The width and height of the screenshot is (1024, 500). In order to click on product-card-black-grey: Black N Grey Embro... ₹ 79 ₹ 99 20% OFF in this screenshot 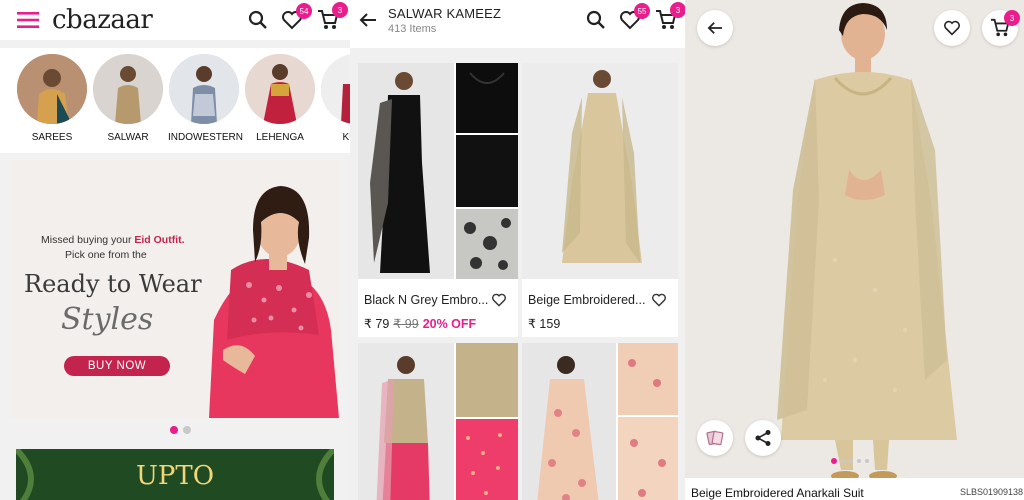, I will do `click(438, 200)`.